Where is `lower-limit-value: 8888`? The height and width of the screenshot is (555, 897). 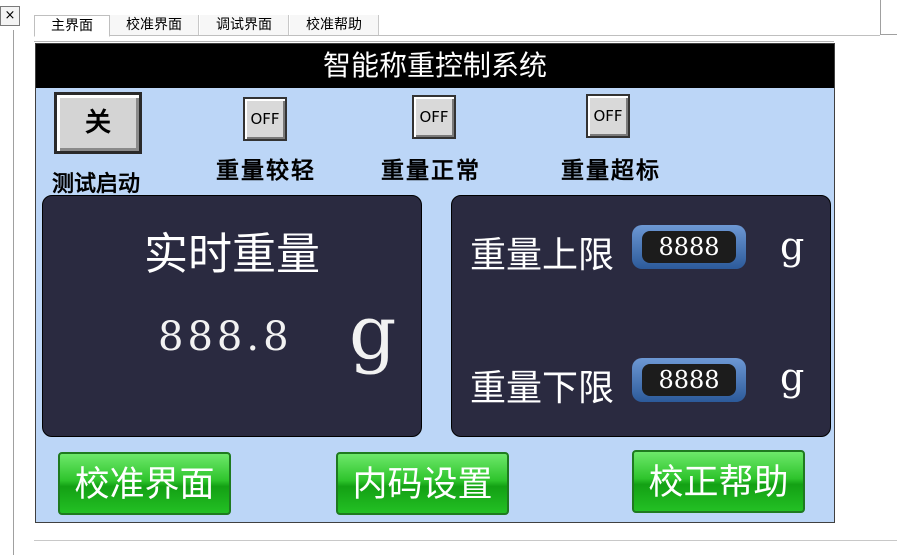 lower-limit-value: 8888 is located at coordinates (689, 380).